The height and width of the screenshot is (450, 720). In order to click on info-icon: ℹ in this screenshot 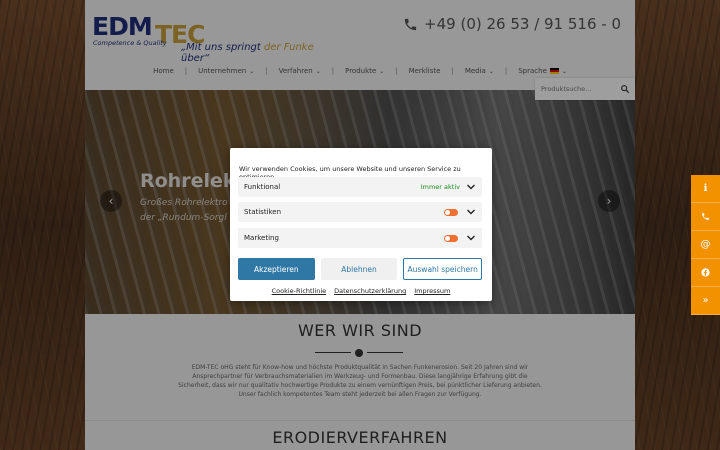, I will do `click(705, 189)`.